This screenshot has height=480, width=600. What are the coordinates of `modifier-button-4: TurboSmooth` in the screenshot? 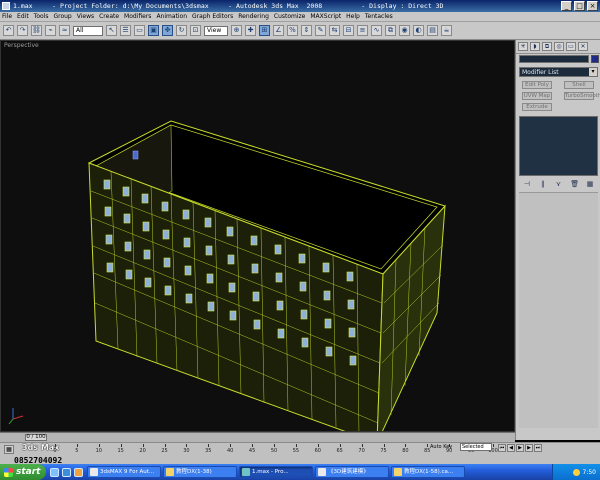 It's located at (582, 96).